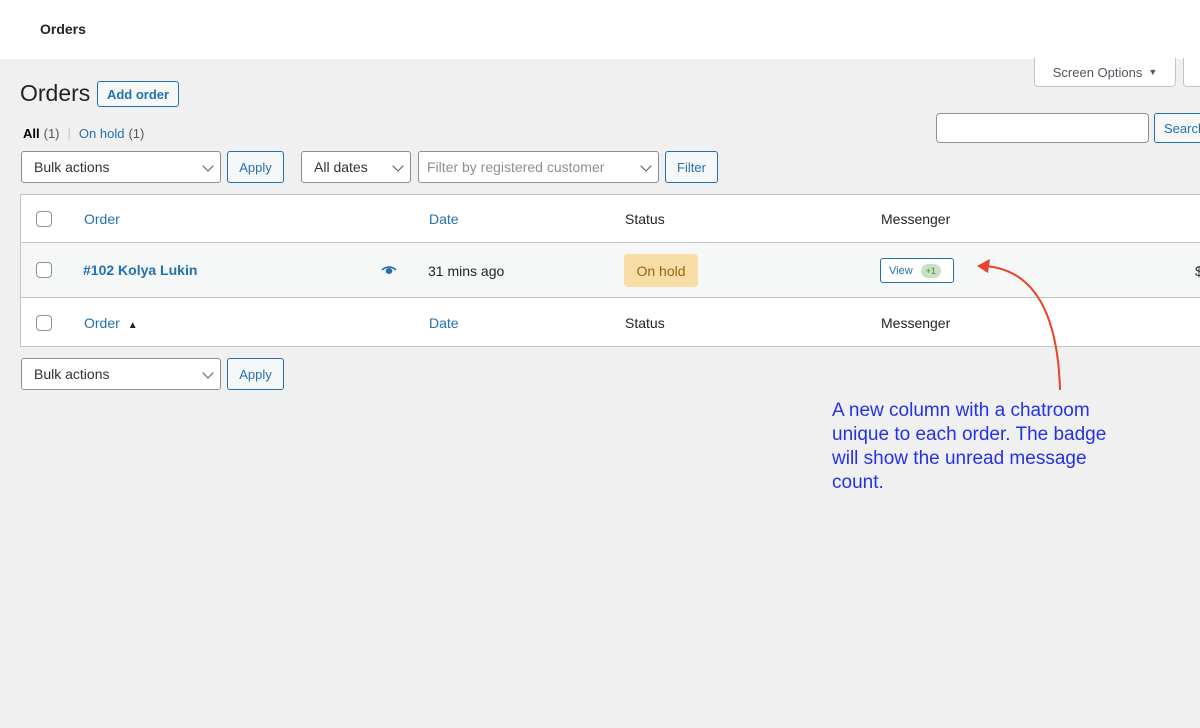 This screenshot has height=728, width=1200. What do you see at coordinates (72, 374) in the screenshot?
I see `bulk-actions-value-bottom: Bulk actions` at bounding box center [72, 374].